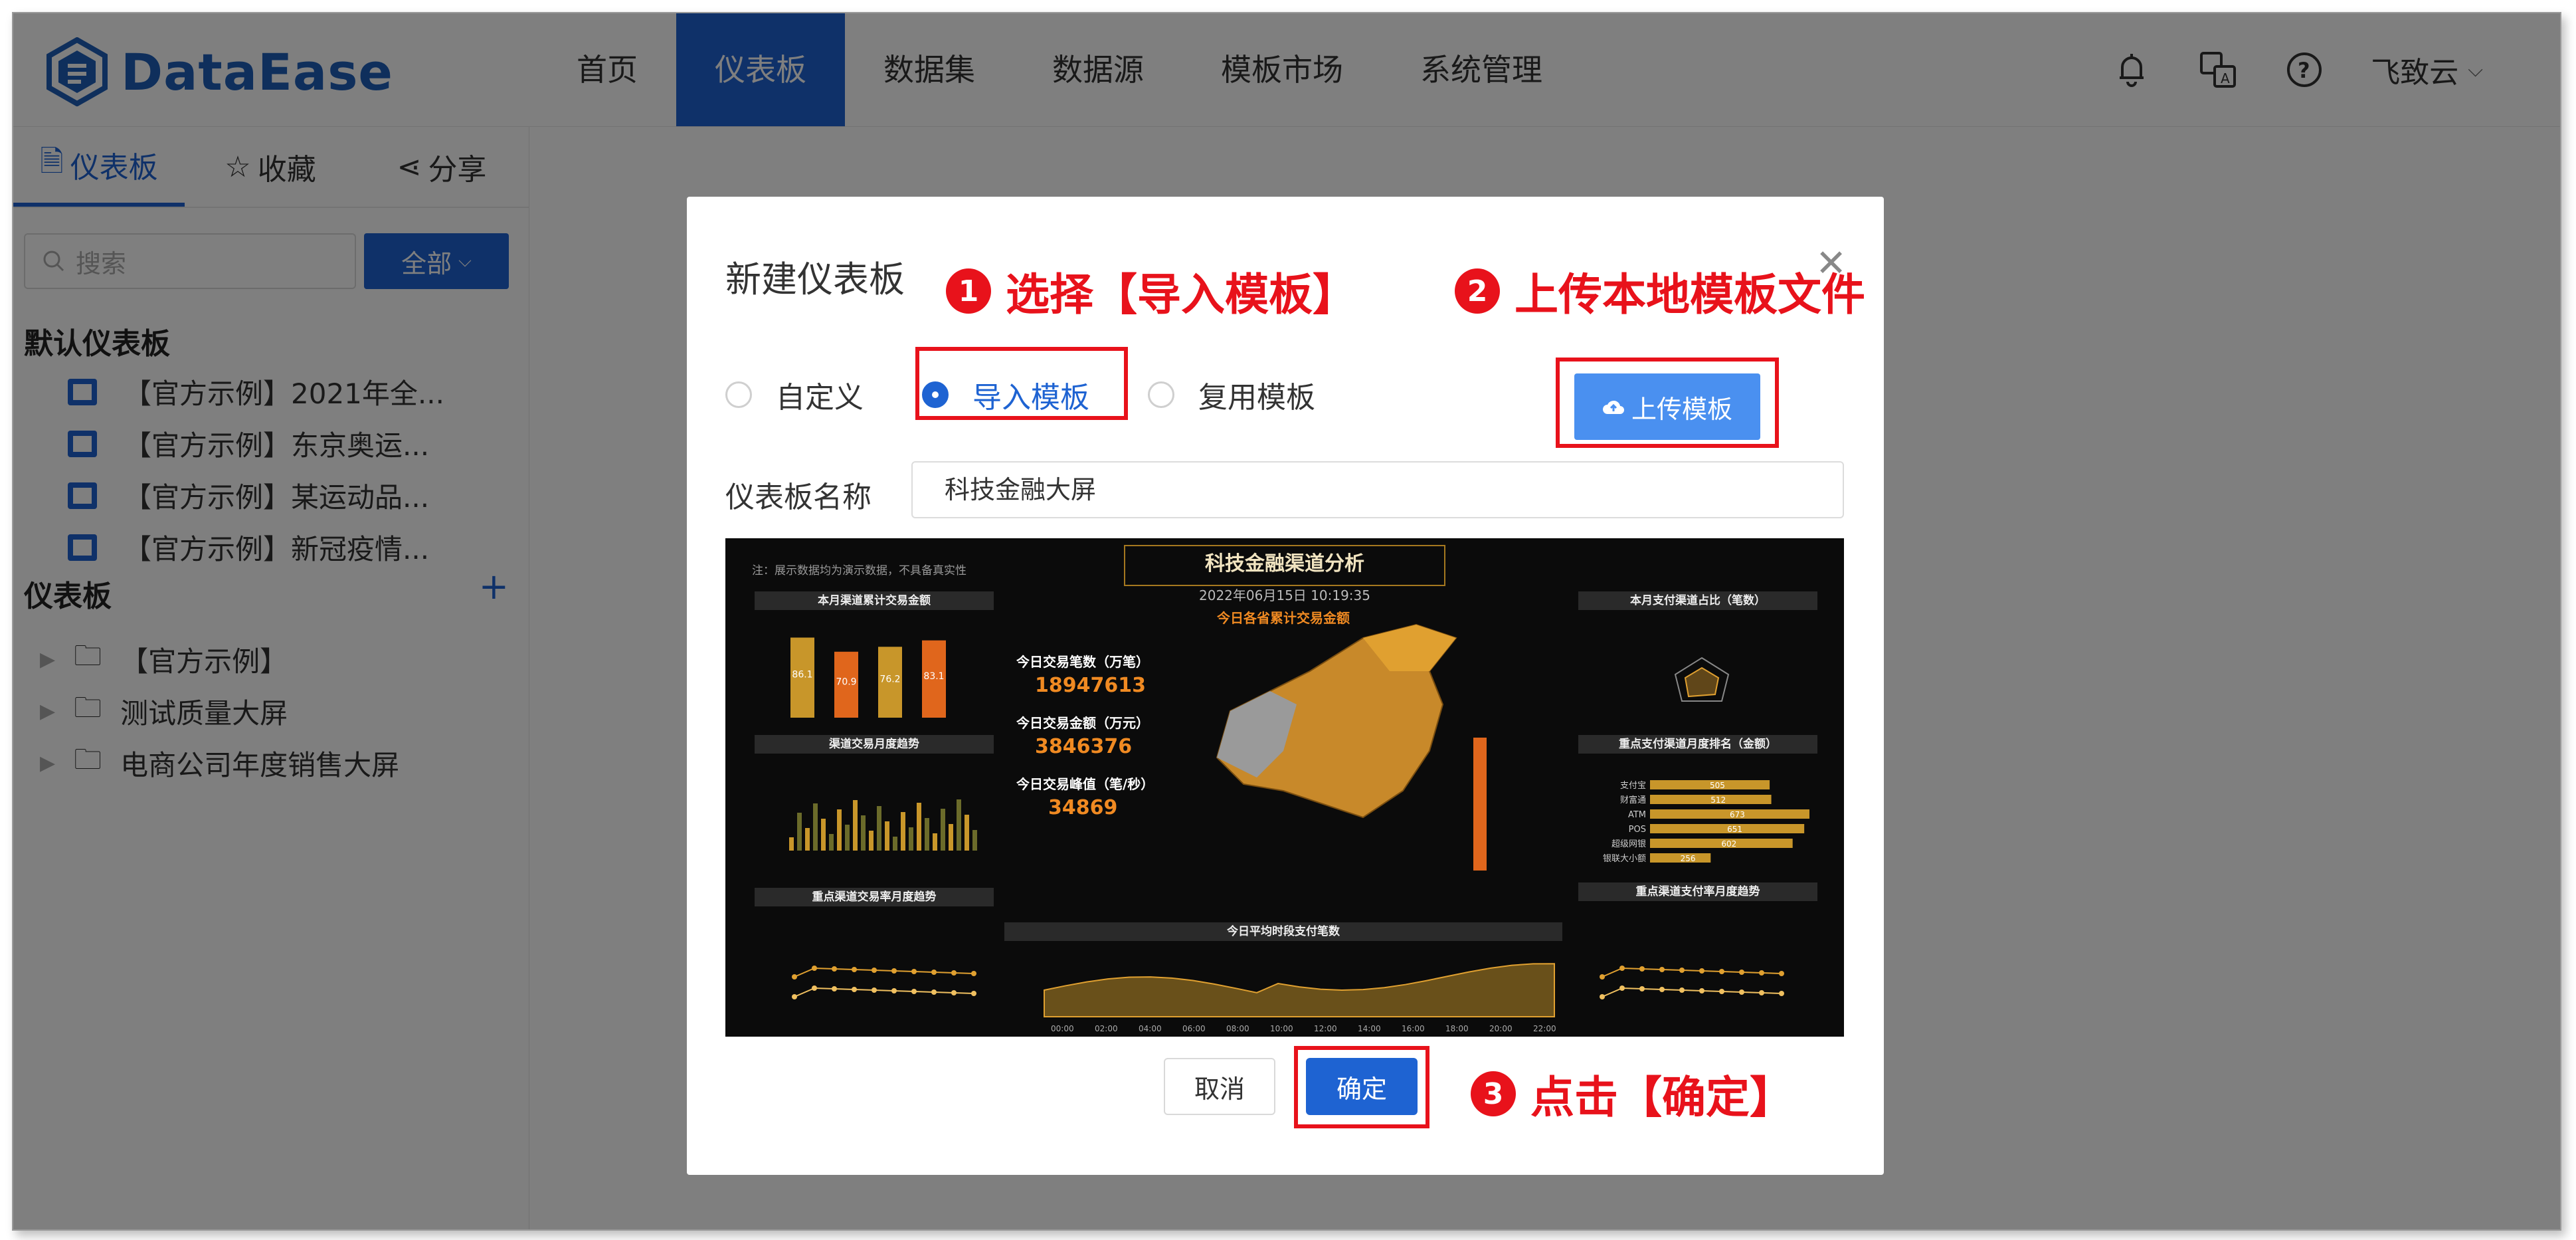 This screenshot has height=1240, width=2576. Describe the element at coordinates (1413, 1028) in the screenshot. I see `x-tick-label: 16:00` at that location.